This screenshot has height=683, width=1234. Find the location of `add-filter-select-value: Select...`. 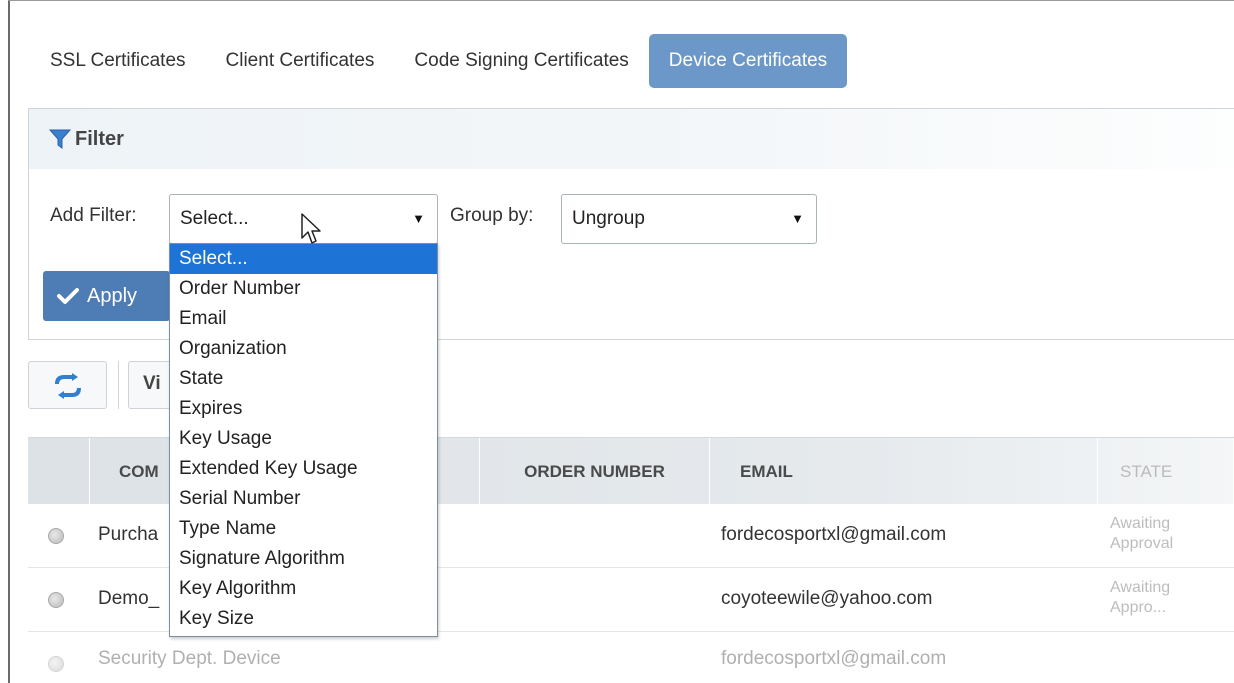

add-filter-select-value: Select... is located at coordinates (214, 218).